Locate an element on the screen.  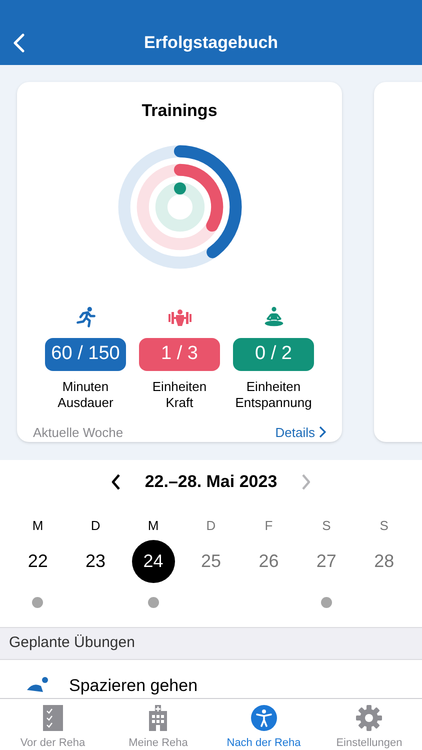
period-label: Aktuelle Woche is located at coordinates (78, 433).